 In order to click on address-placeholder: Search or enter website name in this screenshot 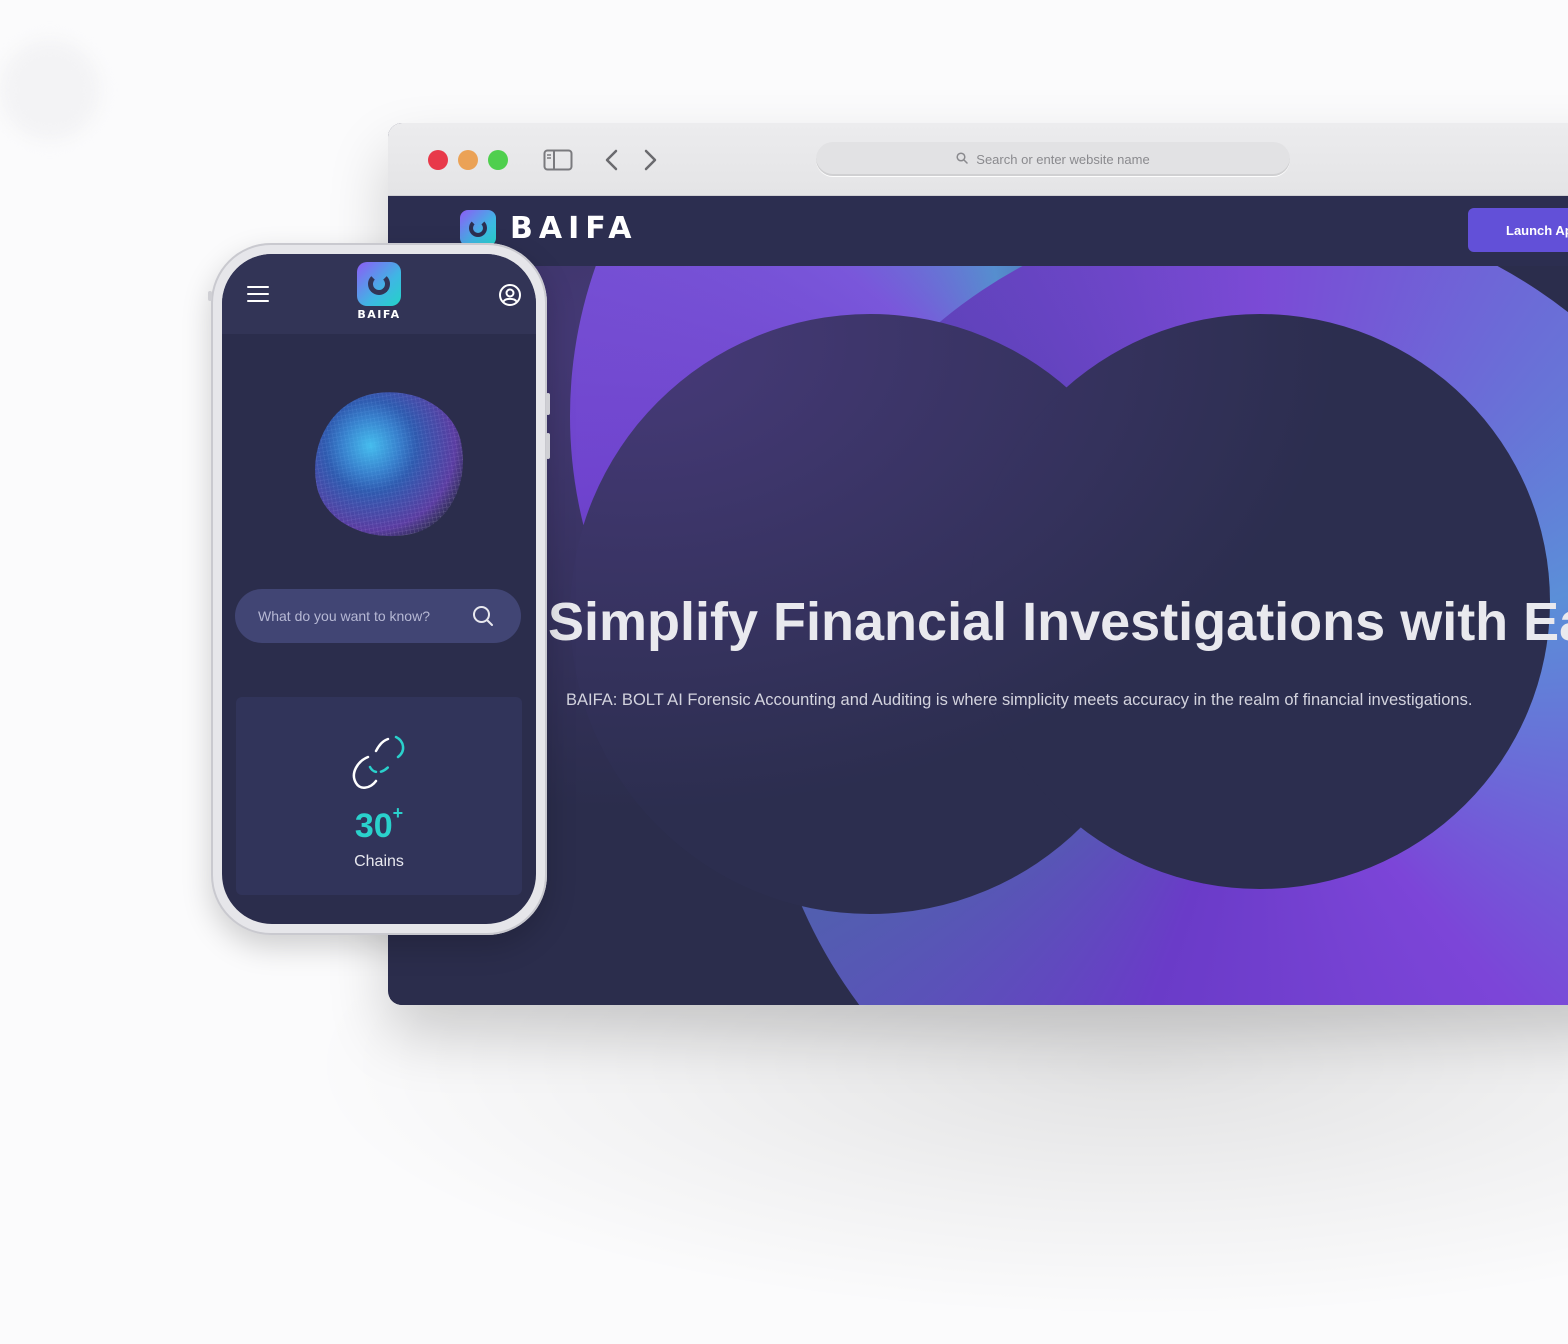, I will do `click(1063, 159)`.